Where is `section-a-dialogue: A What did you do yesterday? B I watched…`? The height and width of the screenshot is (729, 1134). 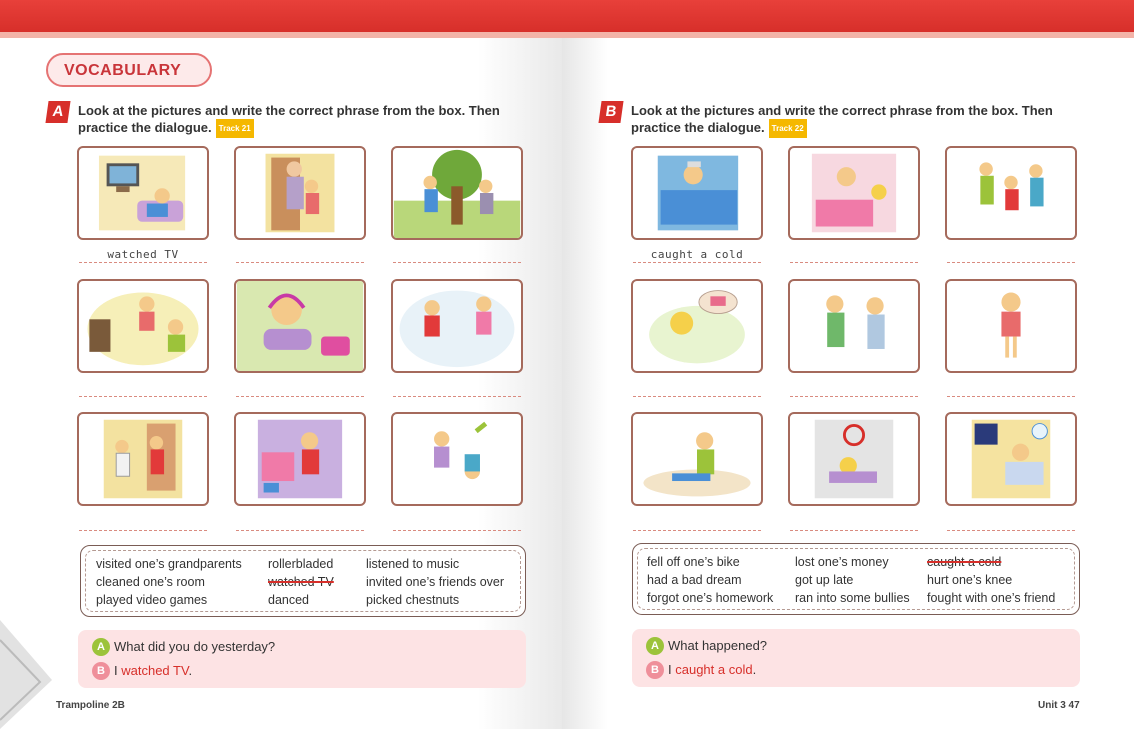 section-a-dialogue: A What did you do yesterday? B I watched… is located at coordinates (302, 659).